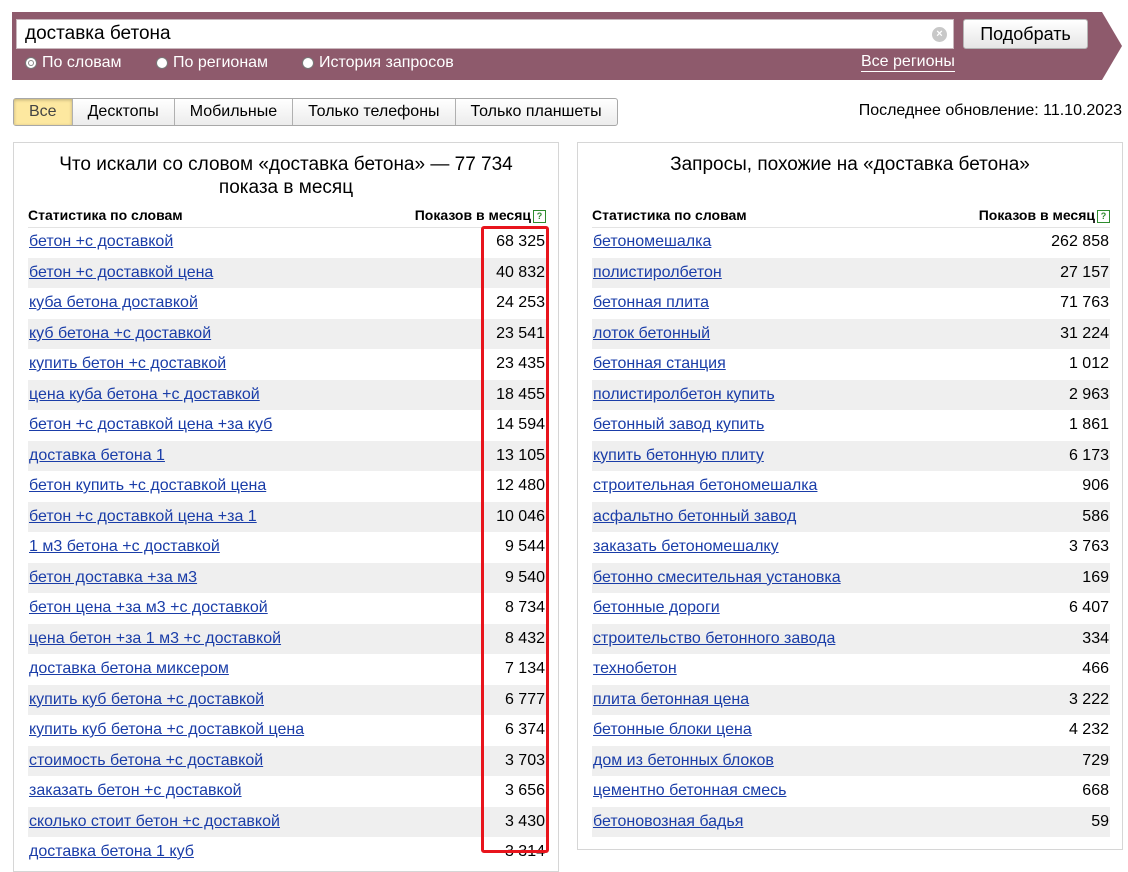 This screenshot has height=872, width=1128. What do you see at coordinates (154, 822) in the screenshot?
I see `keyword-link: сколько стоит бетон +с доставкой` at bounding box center [154, 822].